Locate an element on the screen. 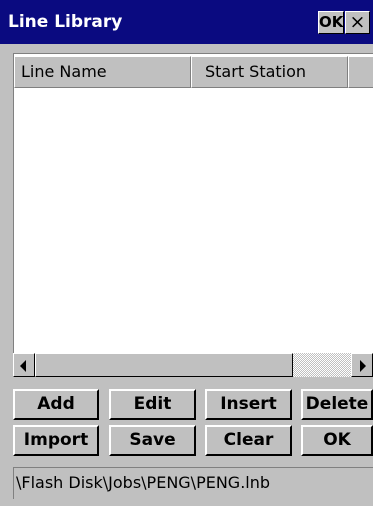  insert-button: Insert is located at coordinates (248, 404).